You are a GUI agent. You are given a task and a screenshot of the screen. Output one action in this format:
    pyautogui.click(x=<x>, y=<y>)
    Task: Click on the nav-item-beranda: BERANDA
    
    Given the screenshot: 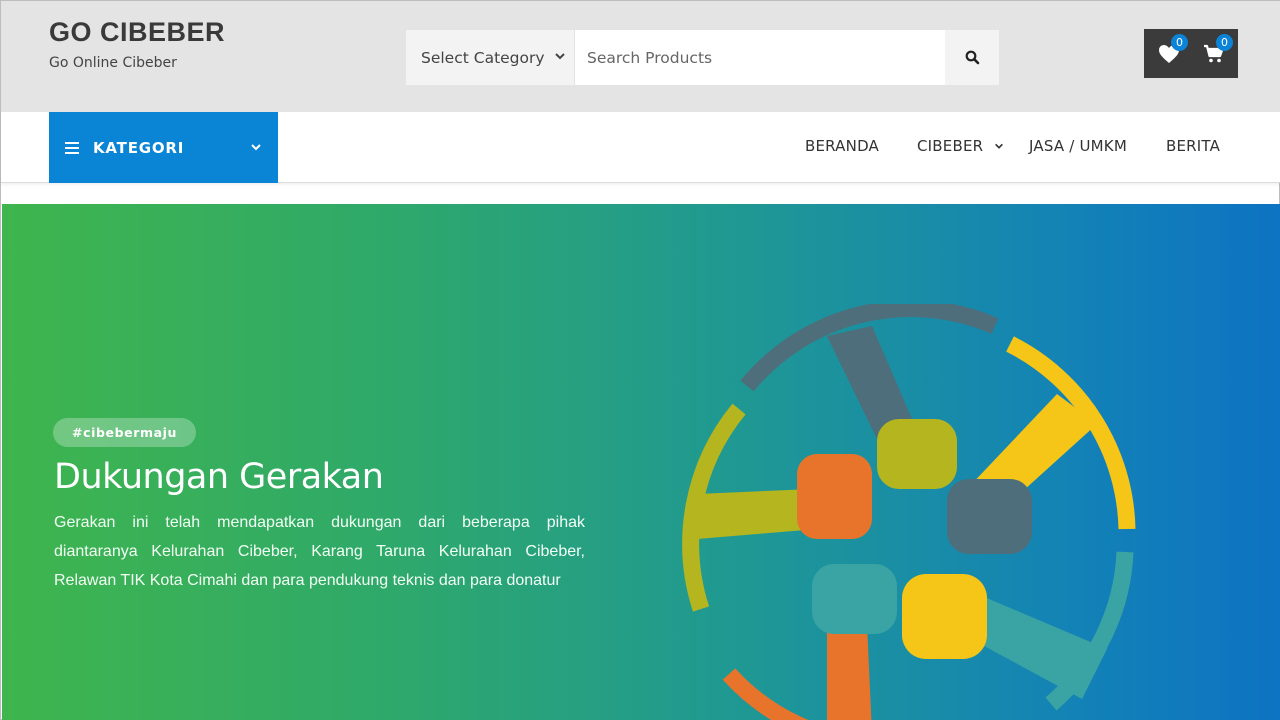 What is the action you would take?
    pyautogui.click(x=842, y=146)
    